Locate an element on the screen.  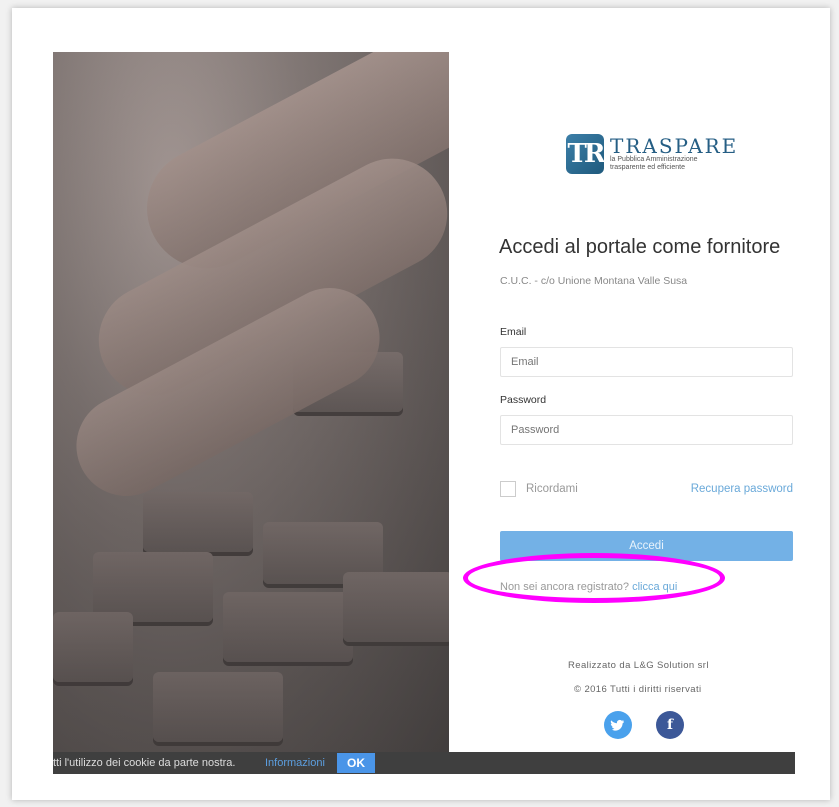
footer-credit: Realizzato da L&G Solution srl is located at coordinates (638, 665).